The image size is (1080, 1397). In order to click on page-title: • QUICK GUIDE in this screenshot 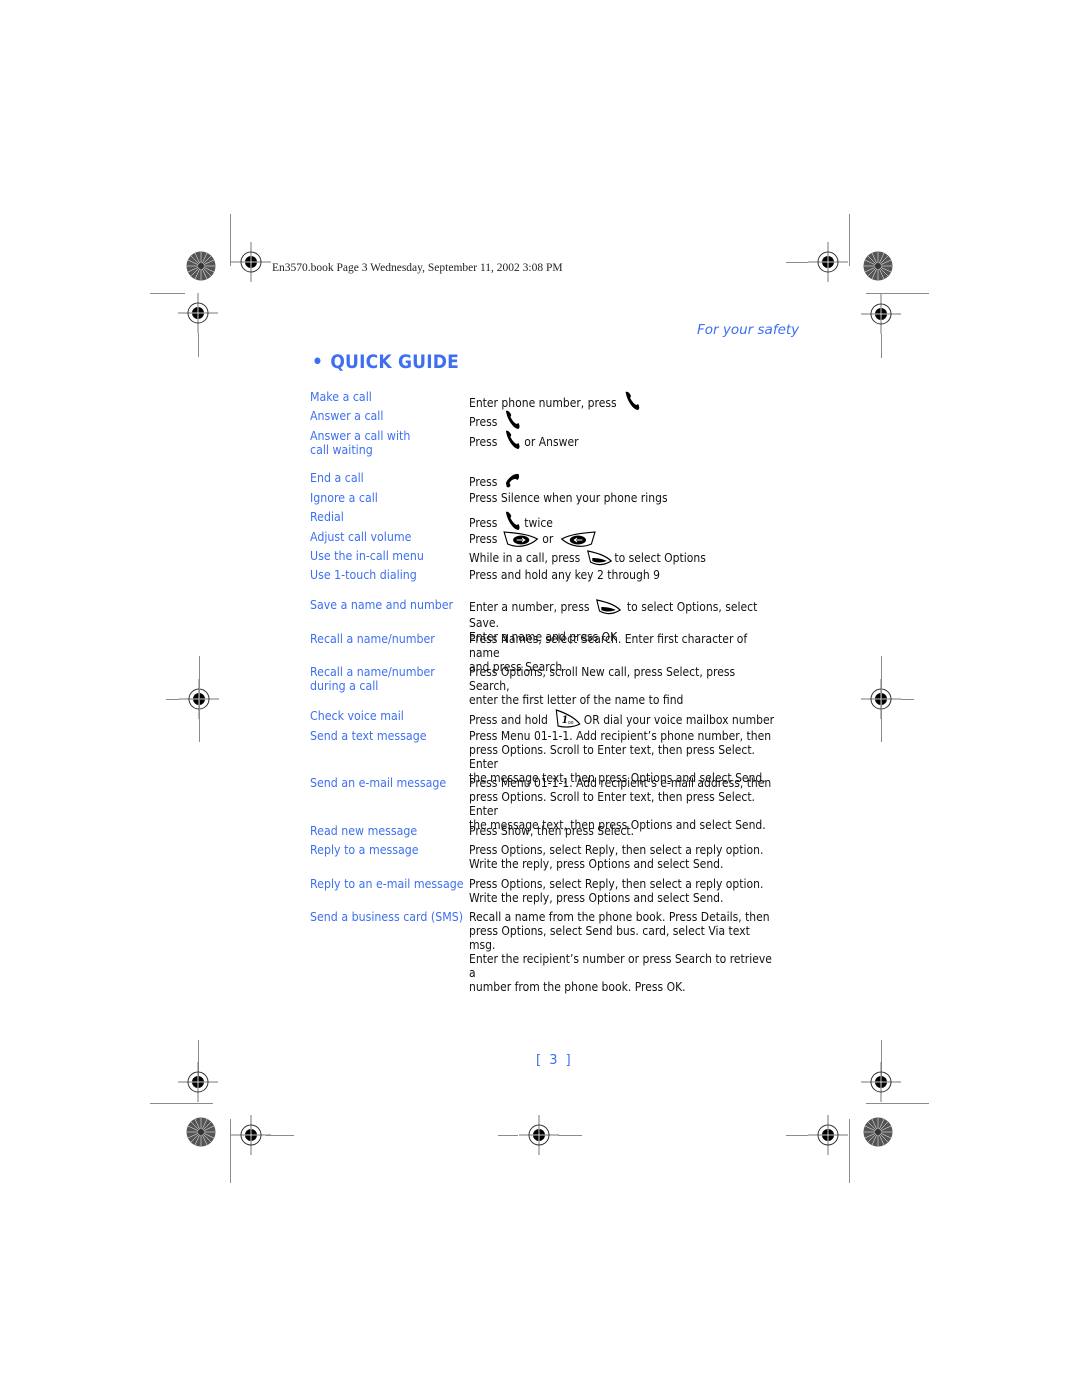, I will do `click(385, 362)`.